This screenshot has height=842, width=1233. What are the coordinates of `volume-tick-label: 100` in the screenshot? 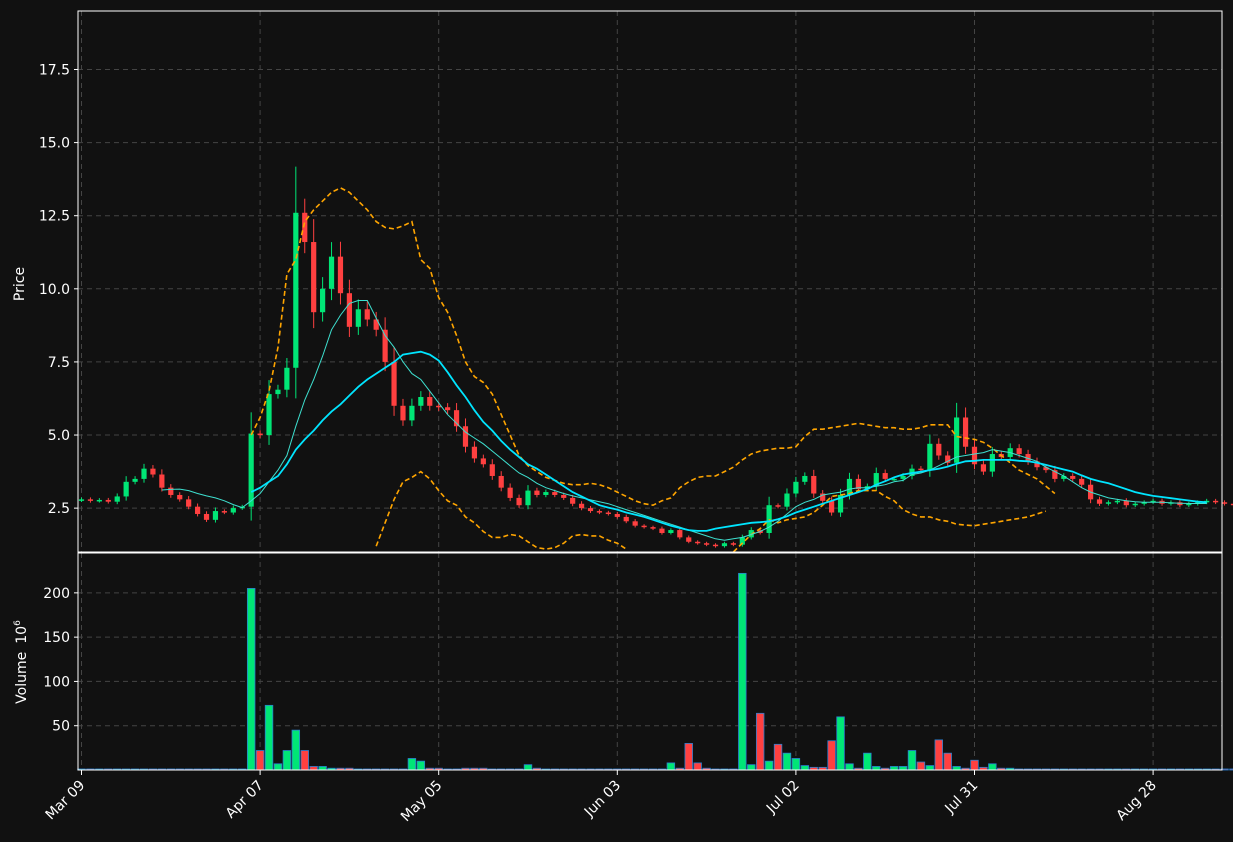 It's located at (56, 682).